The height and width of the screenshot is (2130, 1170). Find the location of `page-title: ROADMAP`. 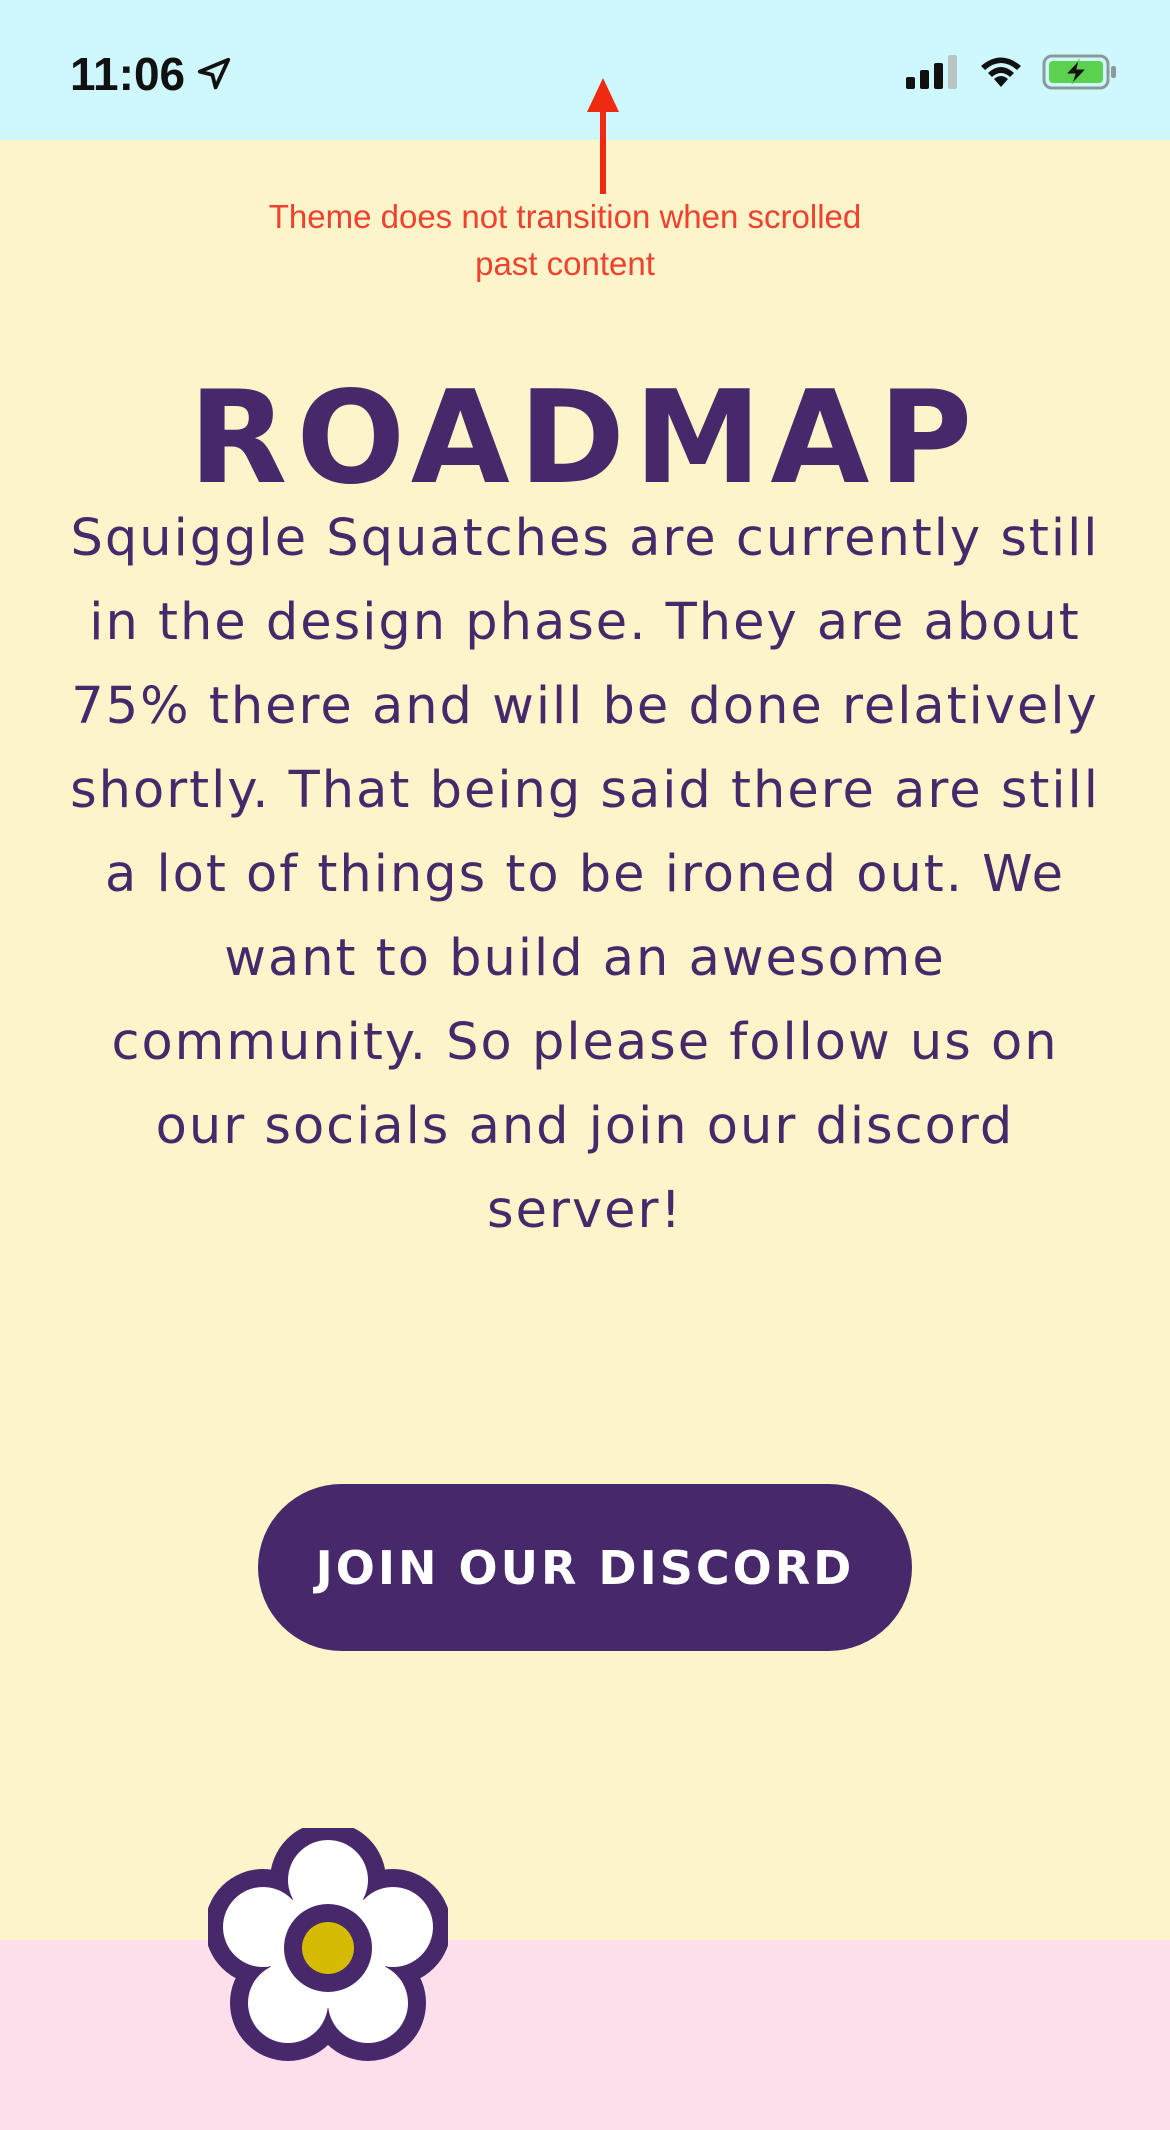

page-title: ROADMAP is located at coordinates (585, 438).